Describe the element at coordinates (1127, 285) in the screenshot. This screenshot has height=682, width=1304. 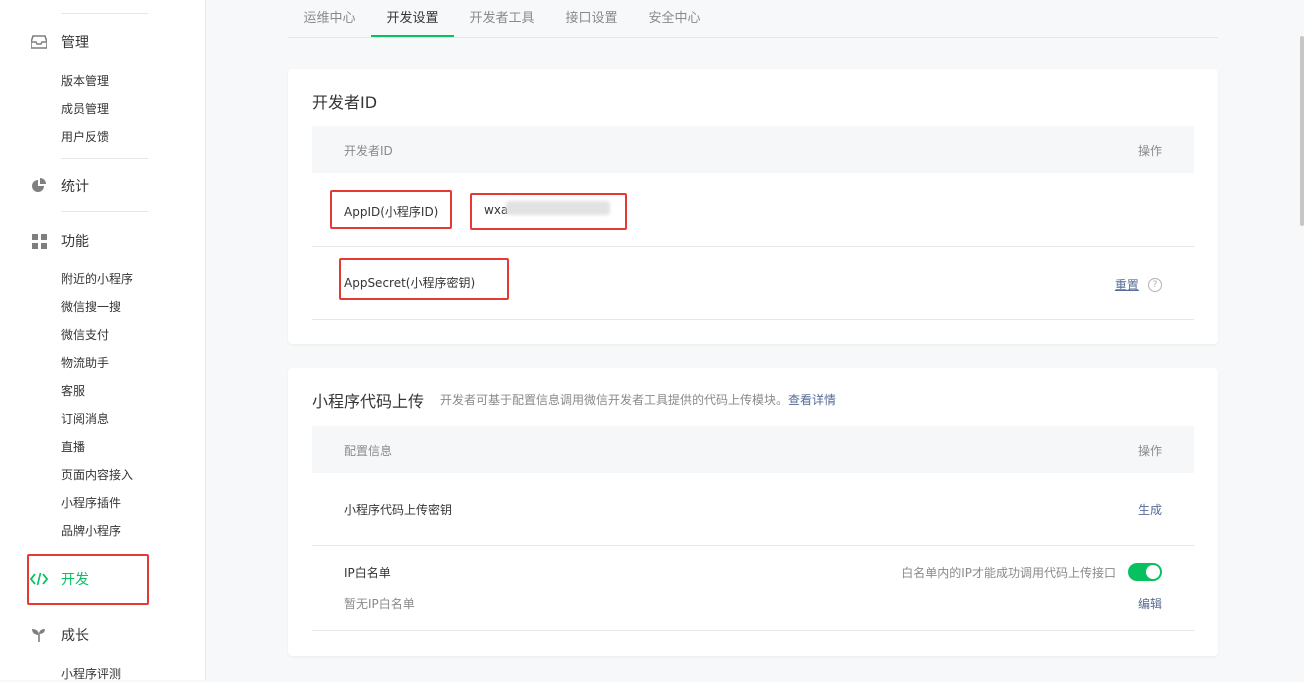
I see `reset-link: 重置` at that location.